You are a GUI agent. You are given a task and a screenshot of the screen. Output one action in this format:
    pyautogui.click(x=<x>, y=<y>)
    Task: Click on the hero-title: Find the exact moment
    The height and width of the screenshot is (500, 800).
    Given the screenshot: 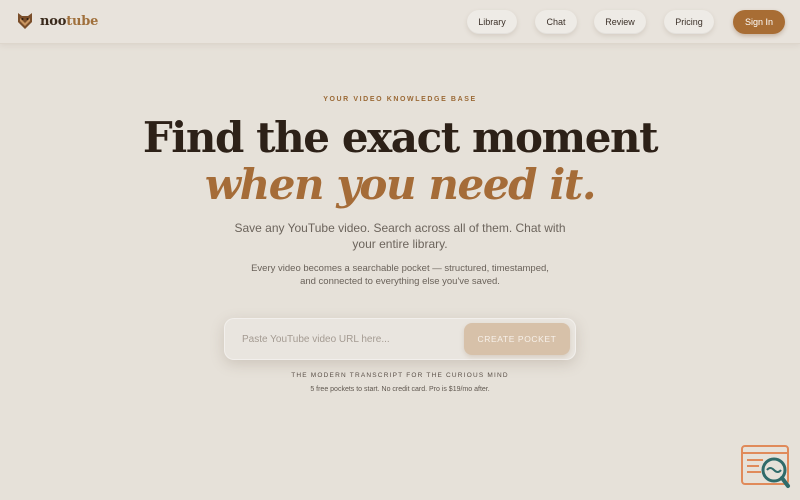 What is the action you would take?
    pyautogui.click(x=400, y=137)
    